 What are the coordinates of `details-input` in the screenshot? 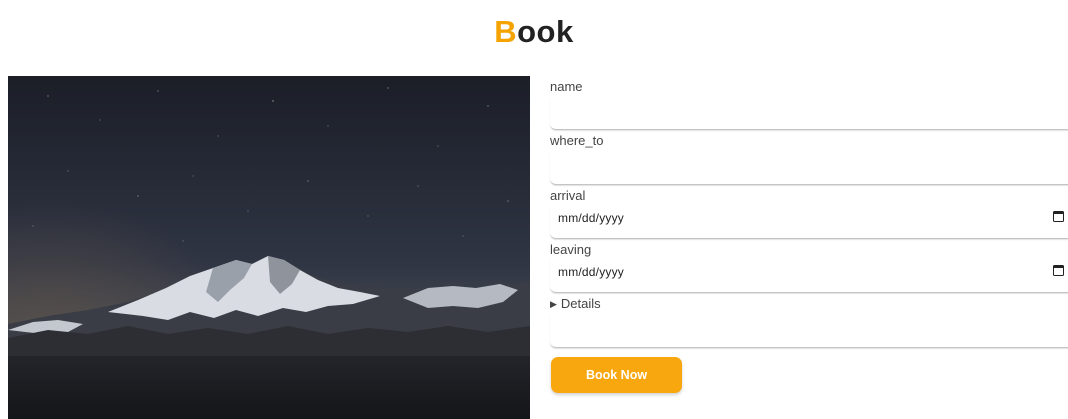 It's located at (809, 331).